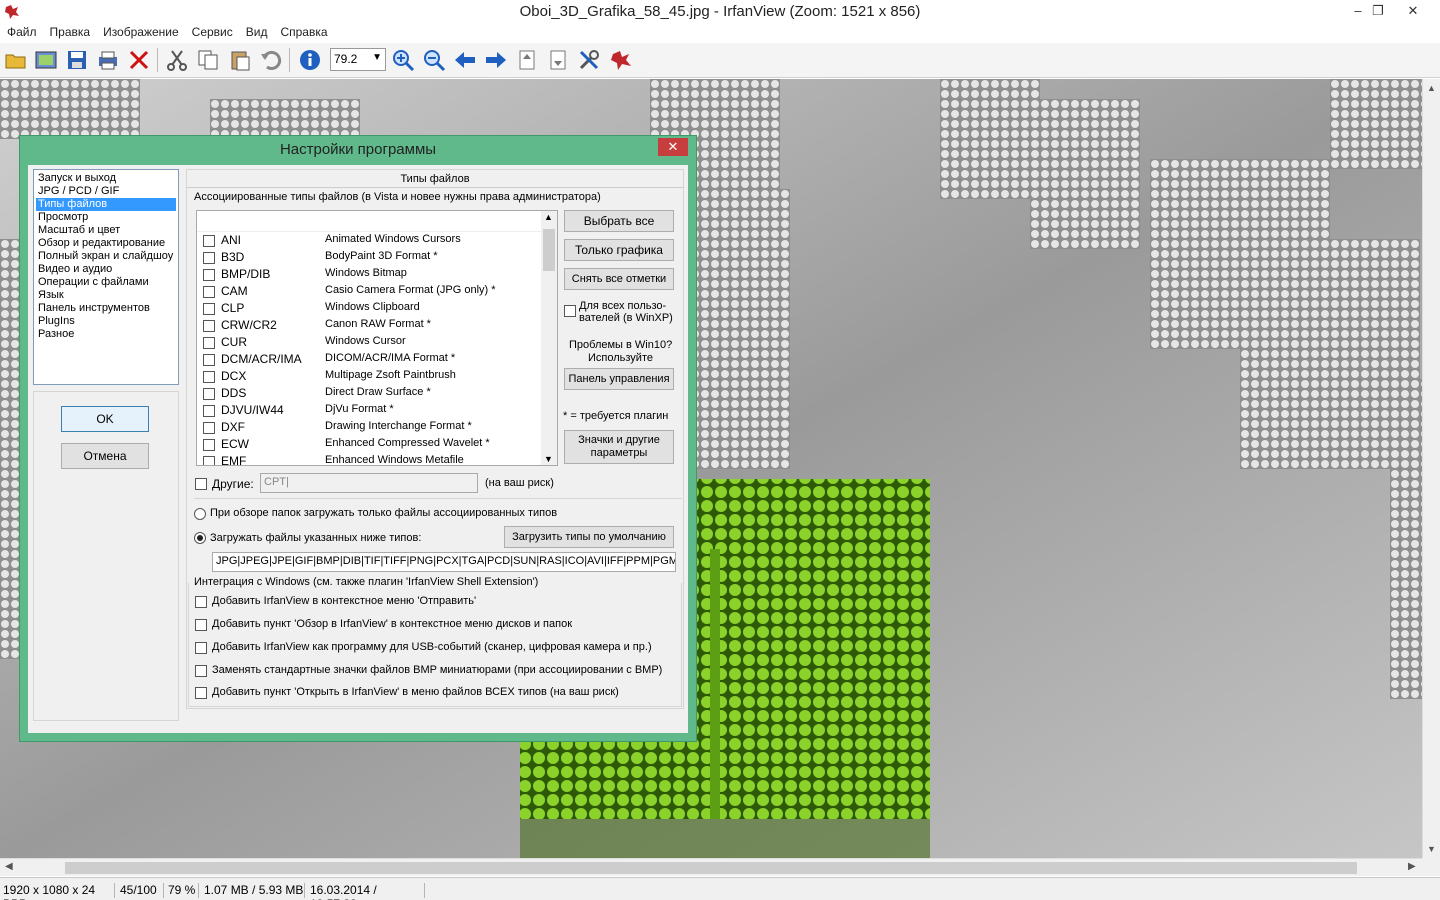 Image resolution: width=1440 pixels, height=900 pixels. I want to click on scroll-right-icon: ▶, so click(1412, 866).